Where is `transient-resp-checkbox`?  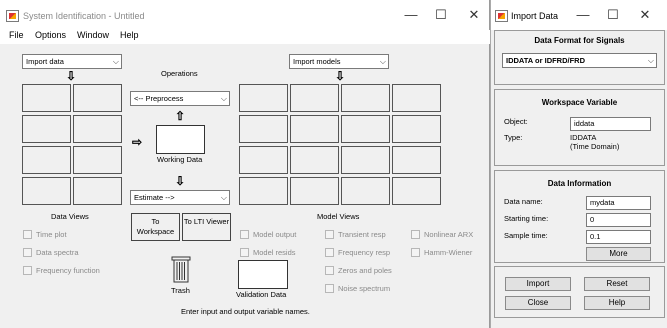 transient-resp-checkbox is located at coordinates (329, 234).